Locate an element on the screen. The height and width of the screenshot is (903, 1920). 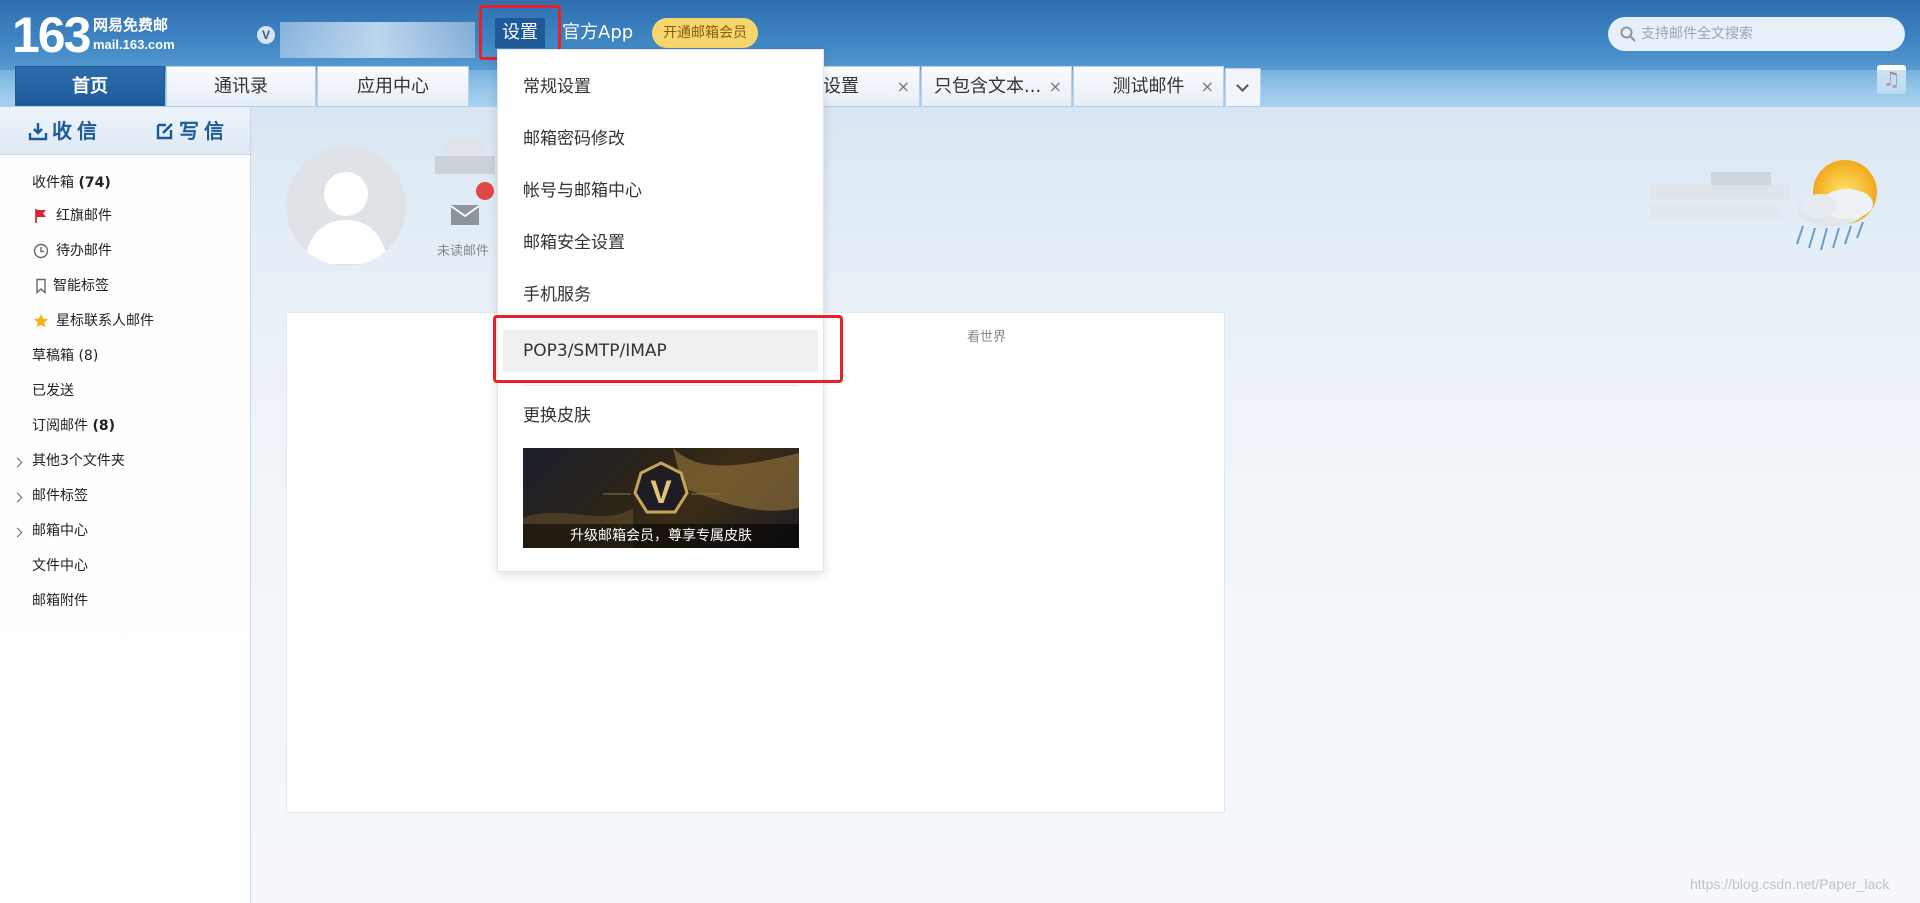
folder-flagged: 红旗邮件 is located at coordinates (84, 216).